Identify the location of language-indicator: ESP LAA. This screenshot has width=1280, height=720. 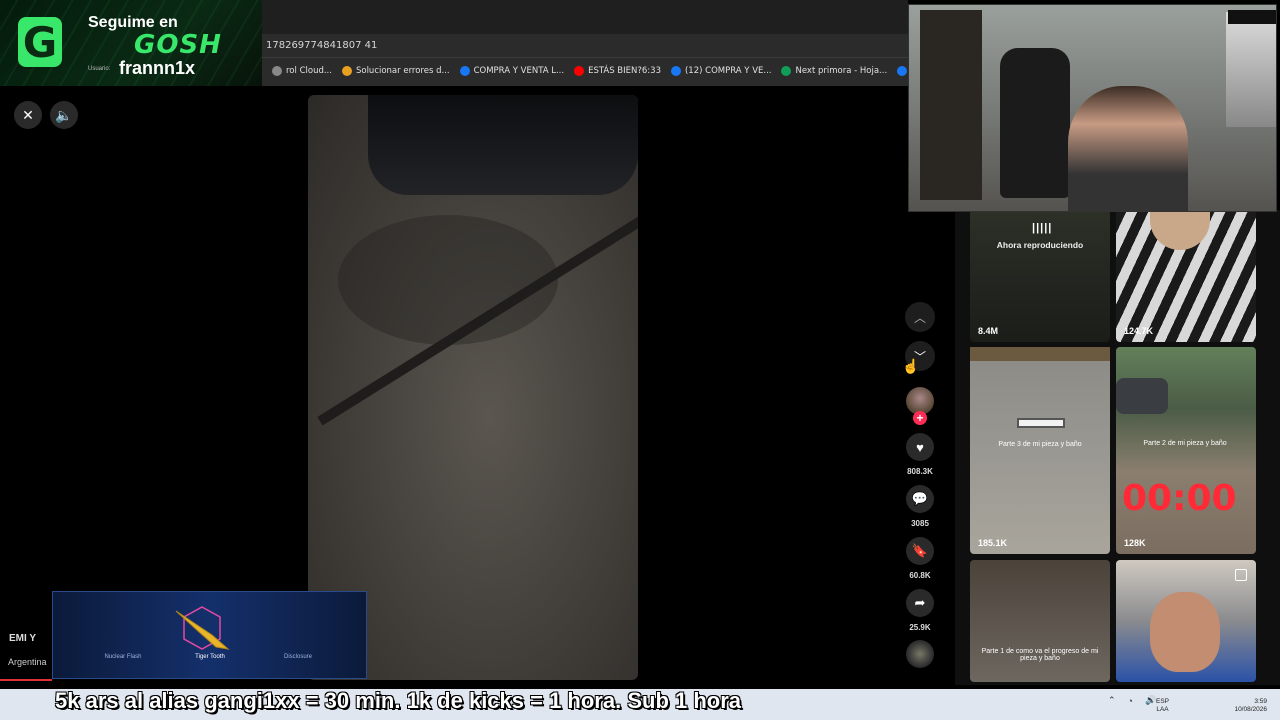
(1162, 706).